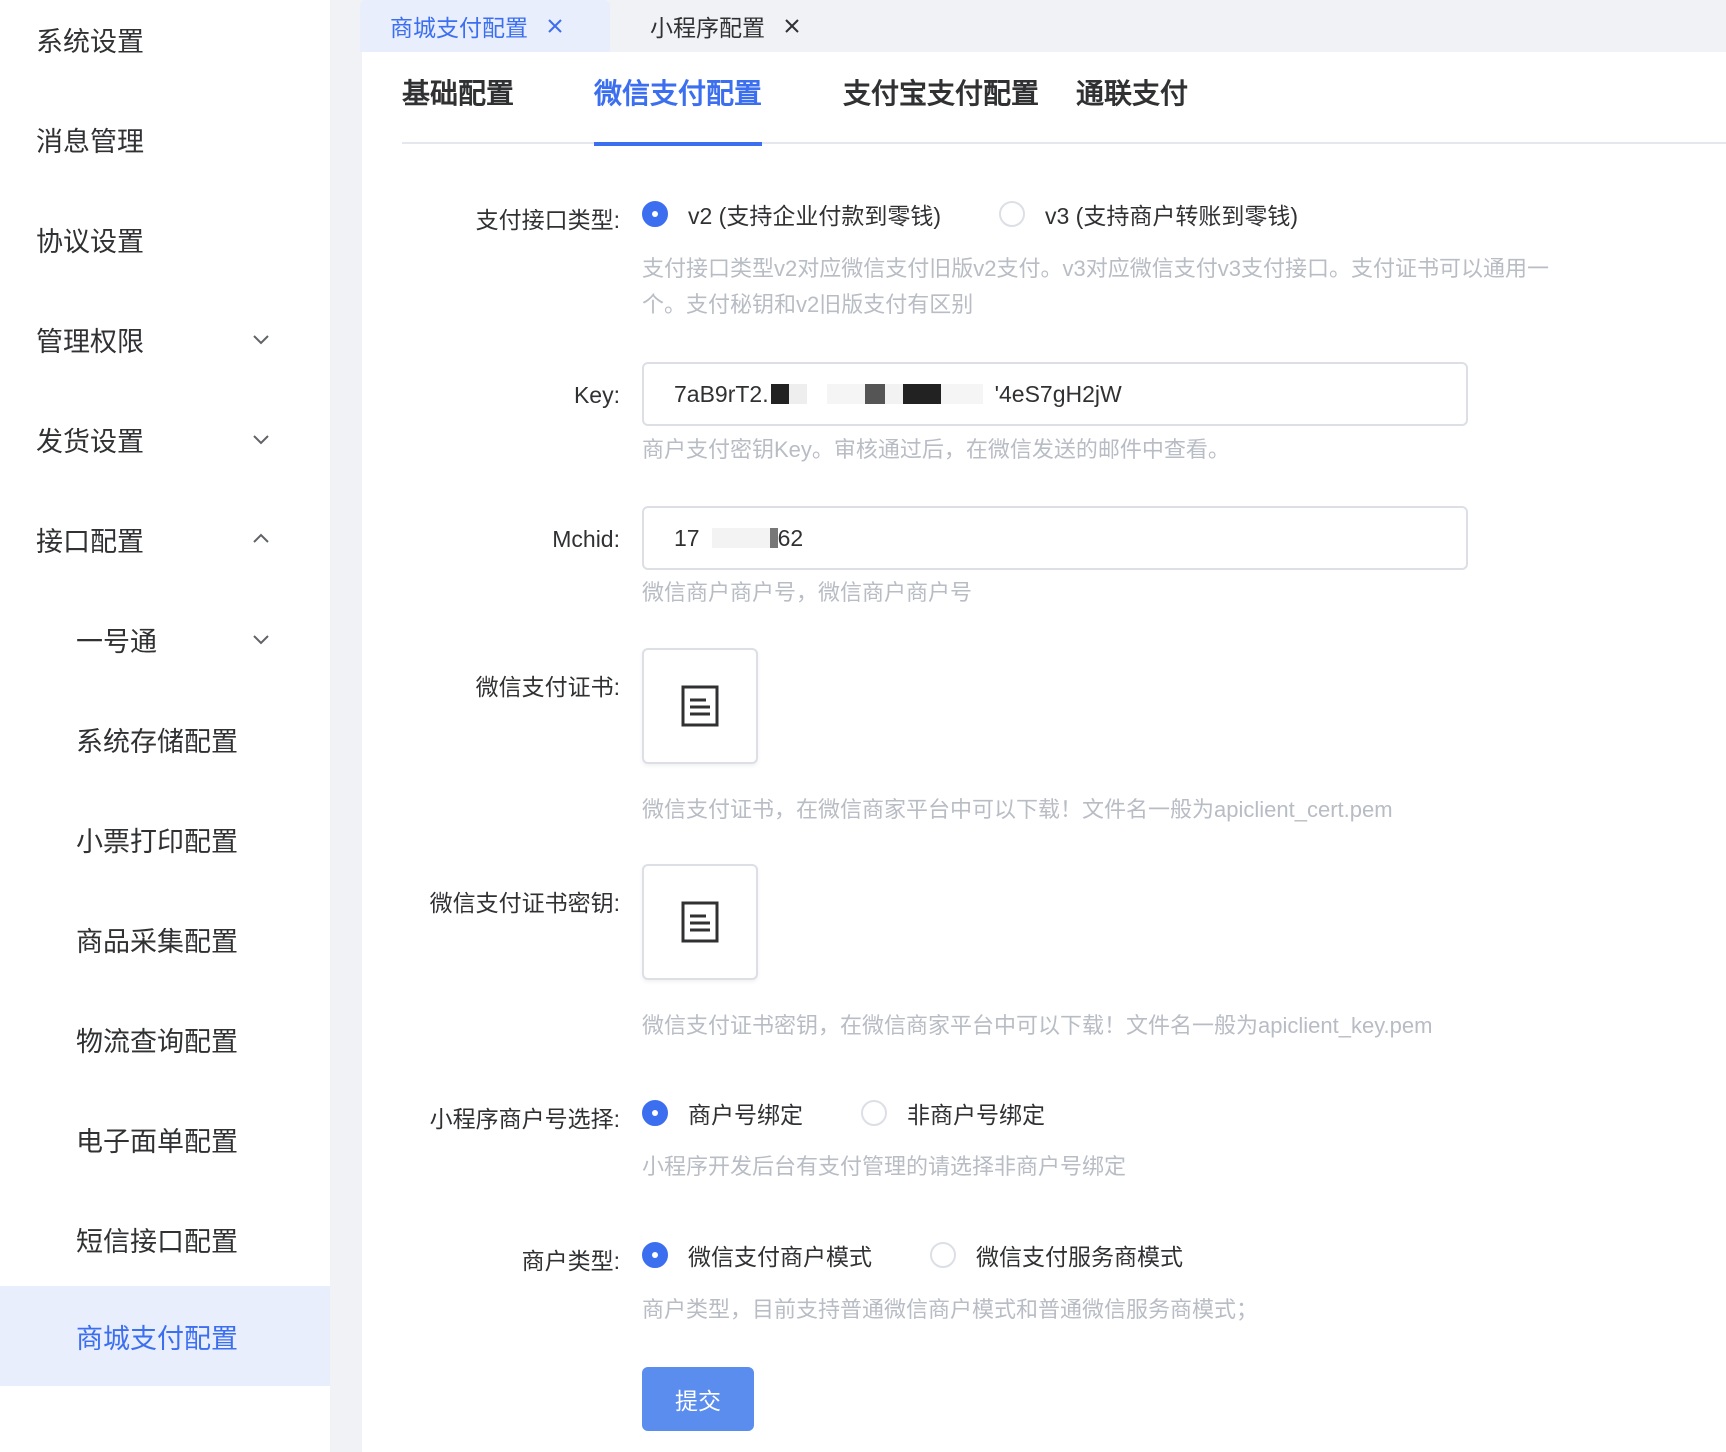 This screenshot has width=1726, height=1452. I want to click on sidebar-item-product-collect-config: 商品采集配置, so click(165, 939).